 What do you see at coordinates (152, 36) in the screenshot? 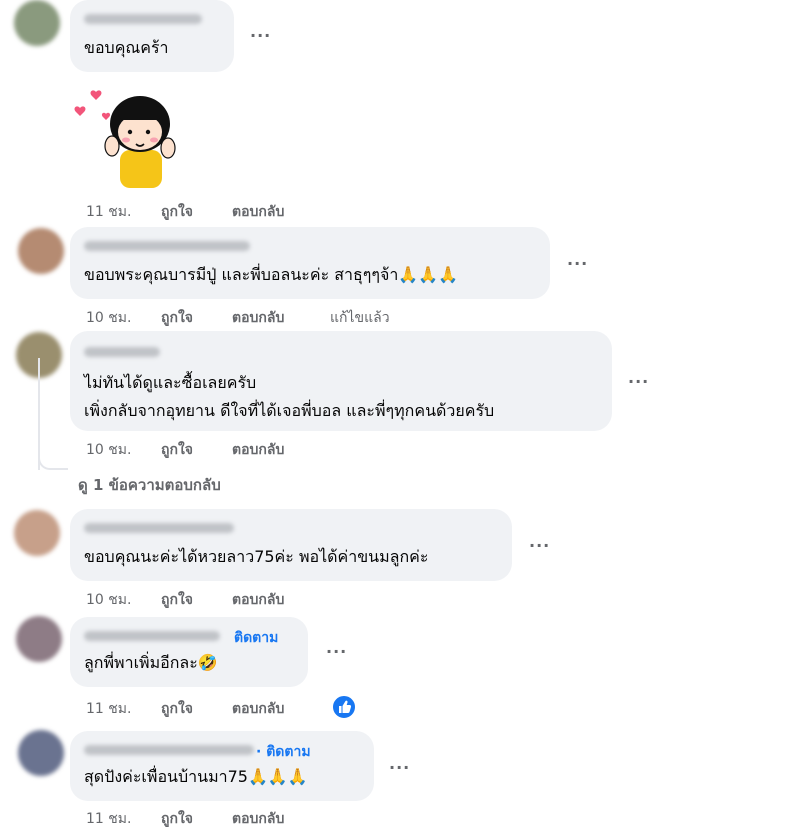
I see `comment-bubble: ขอบคุณคร้า` at bounding box center [152, 36].